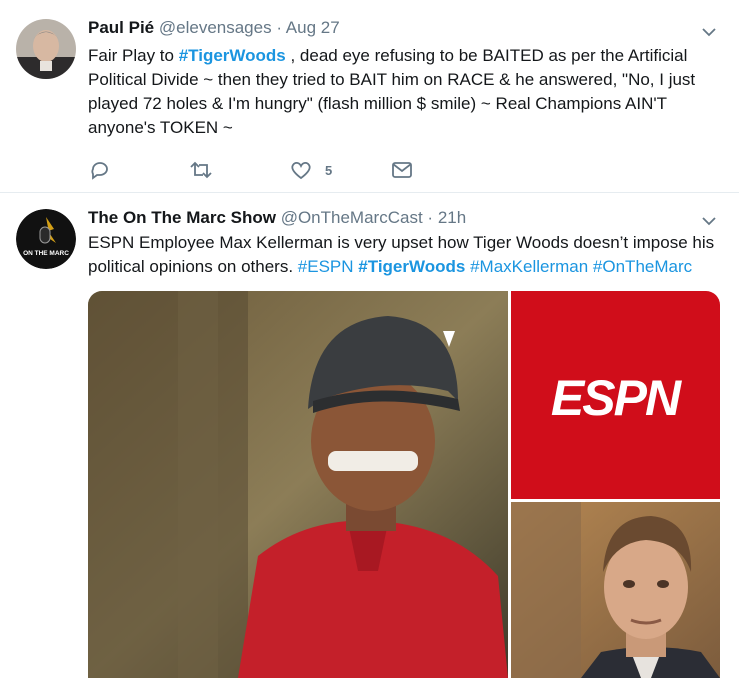 Image resolution: width=739 pixels, height=678 pixels. I want to click on envelope-icon, so click(402, 170).